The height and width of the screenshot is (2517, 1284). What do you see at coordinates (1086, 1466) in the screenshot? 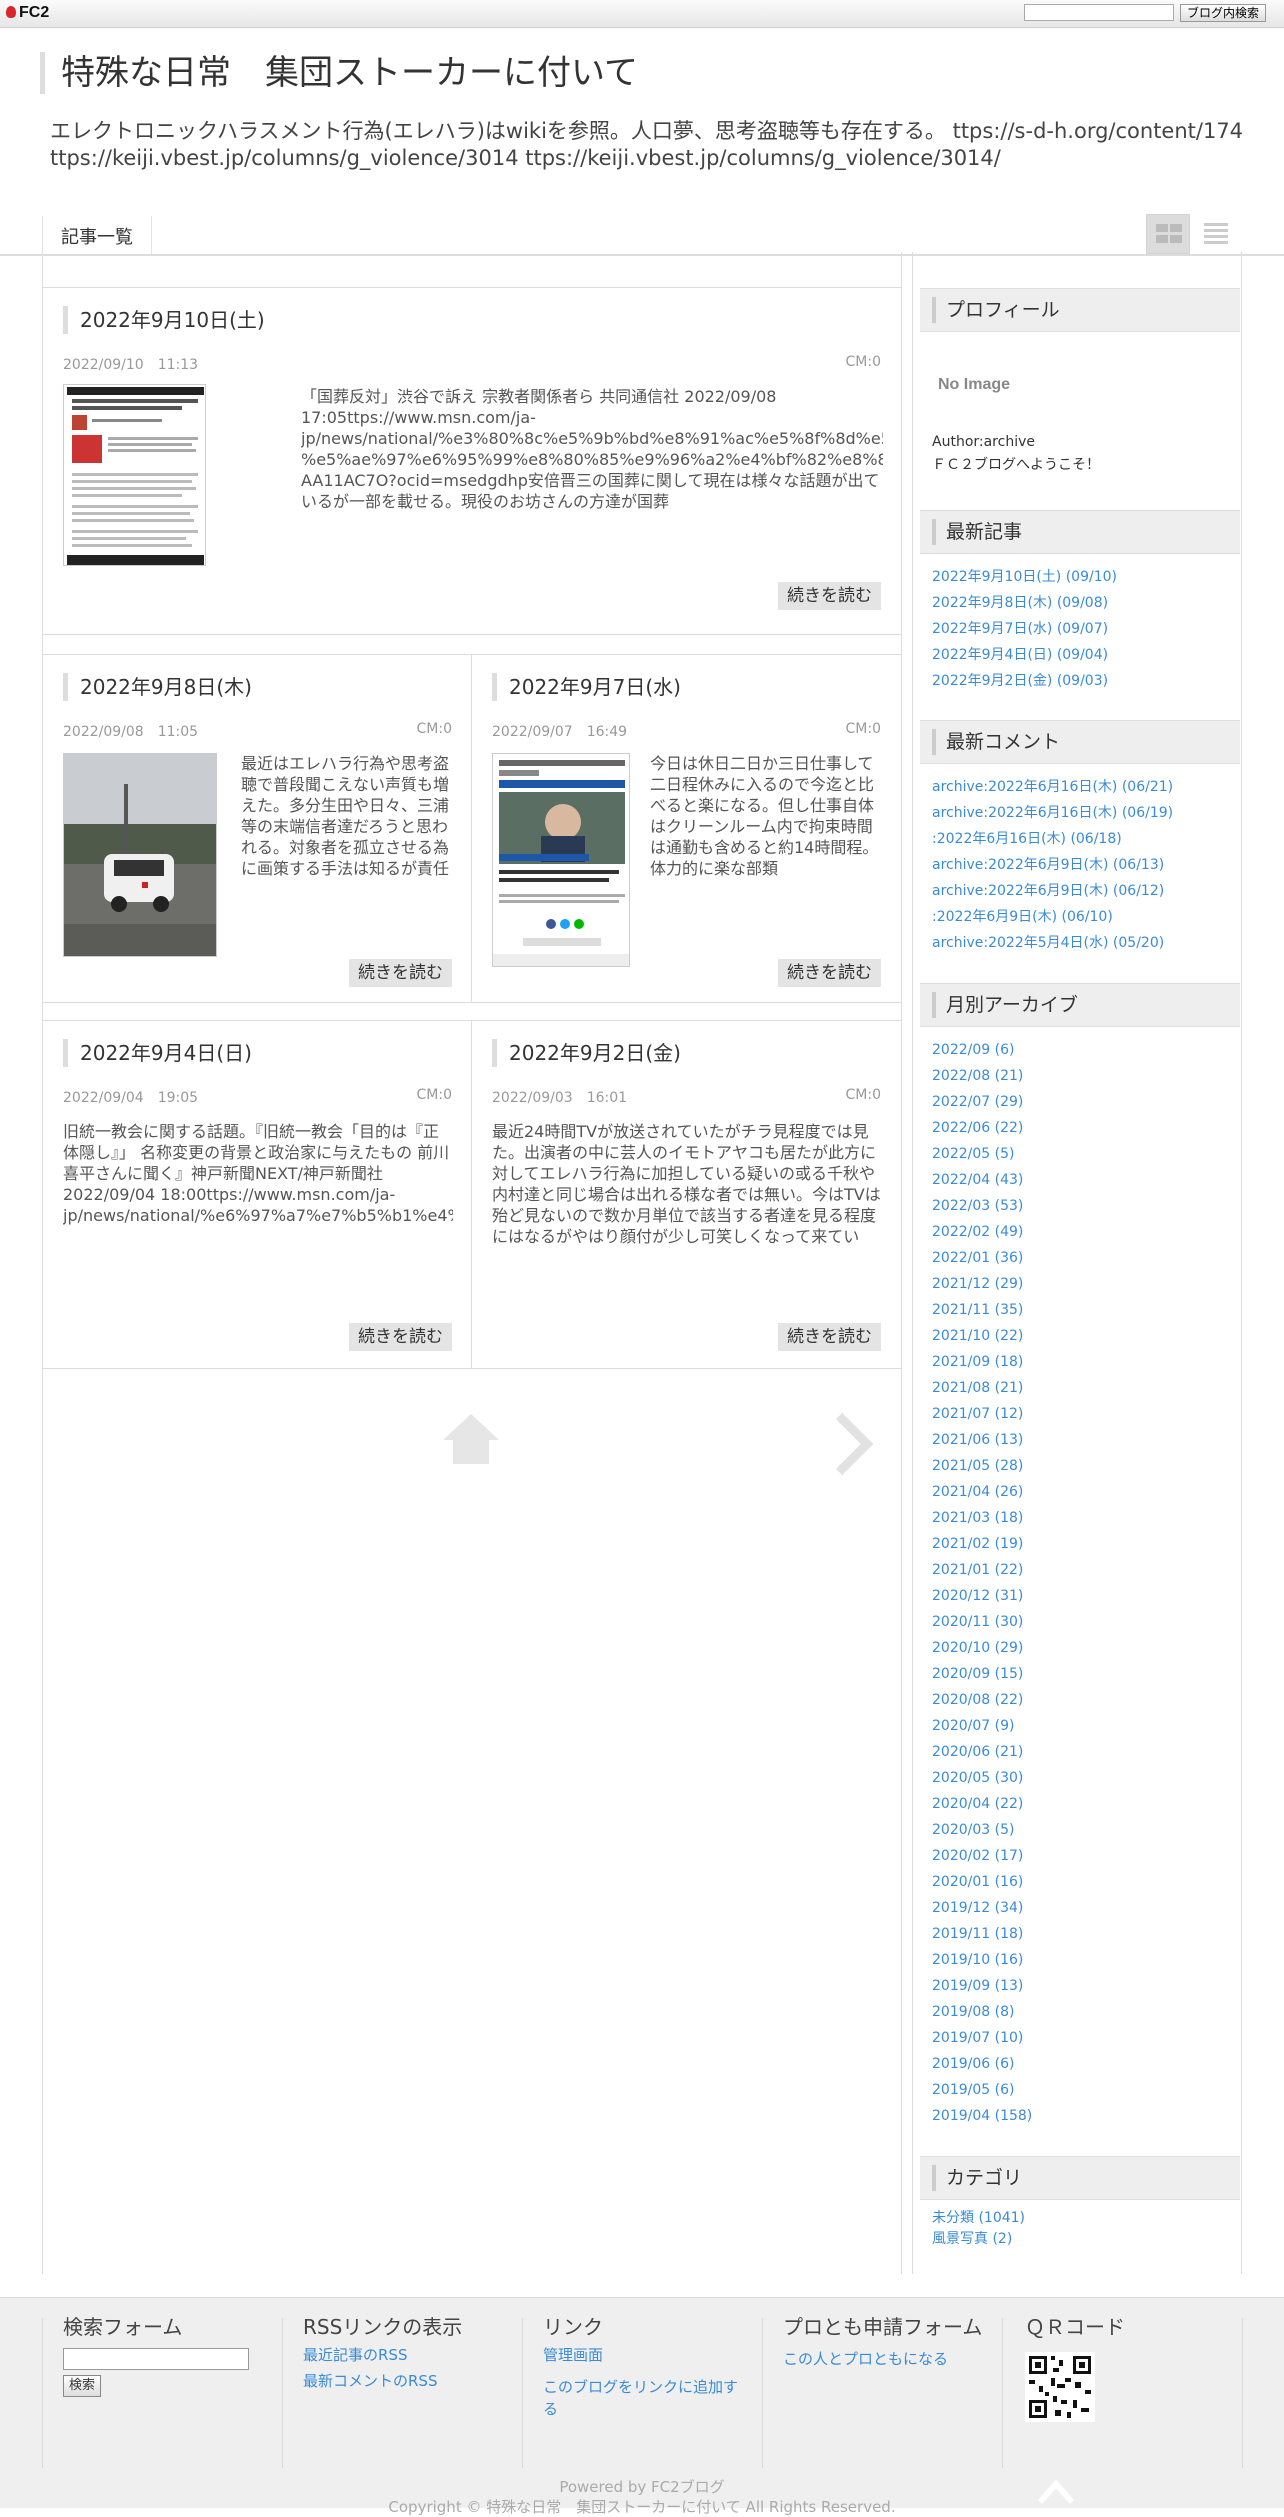
I see `archive-link: 2021/05 (28)` at bounding box center [1086, 1466].